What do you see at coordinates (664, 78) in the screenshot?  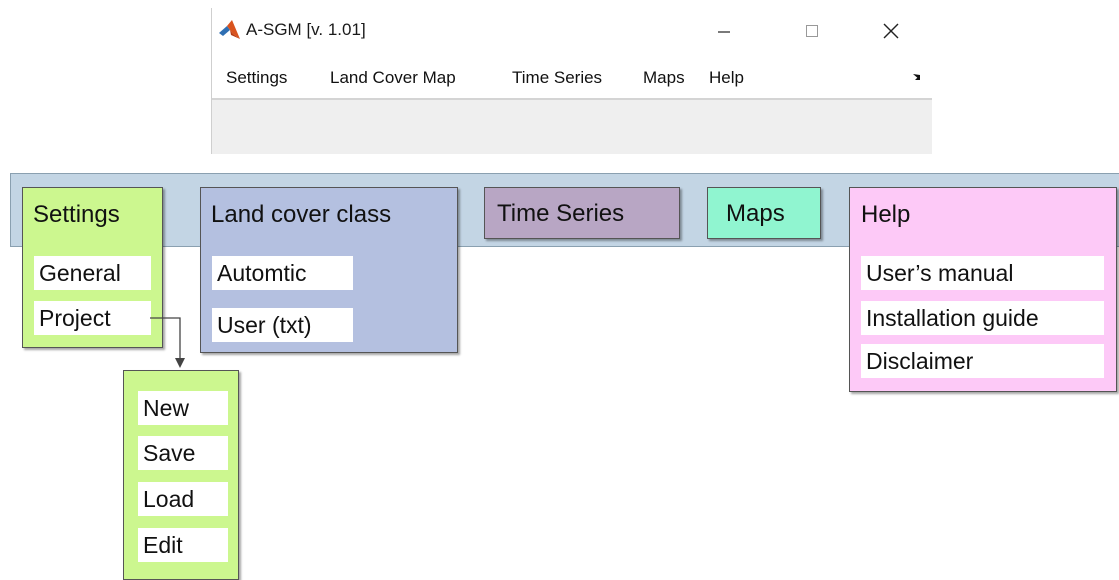 I see `menu-maps: Maps` at bounding box center [664, 78].